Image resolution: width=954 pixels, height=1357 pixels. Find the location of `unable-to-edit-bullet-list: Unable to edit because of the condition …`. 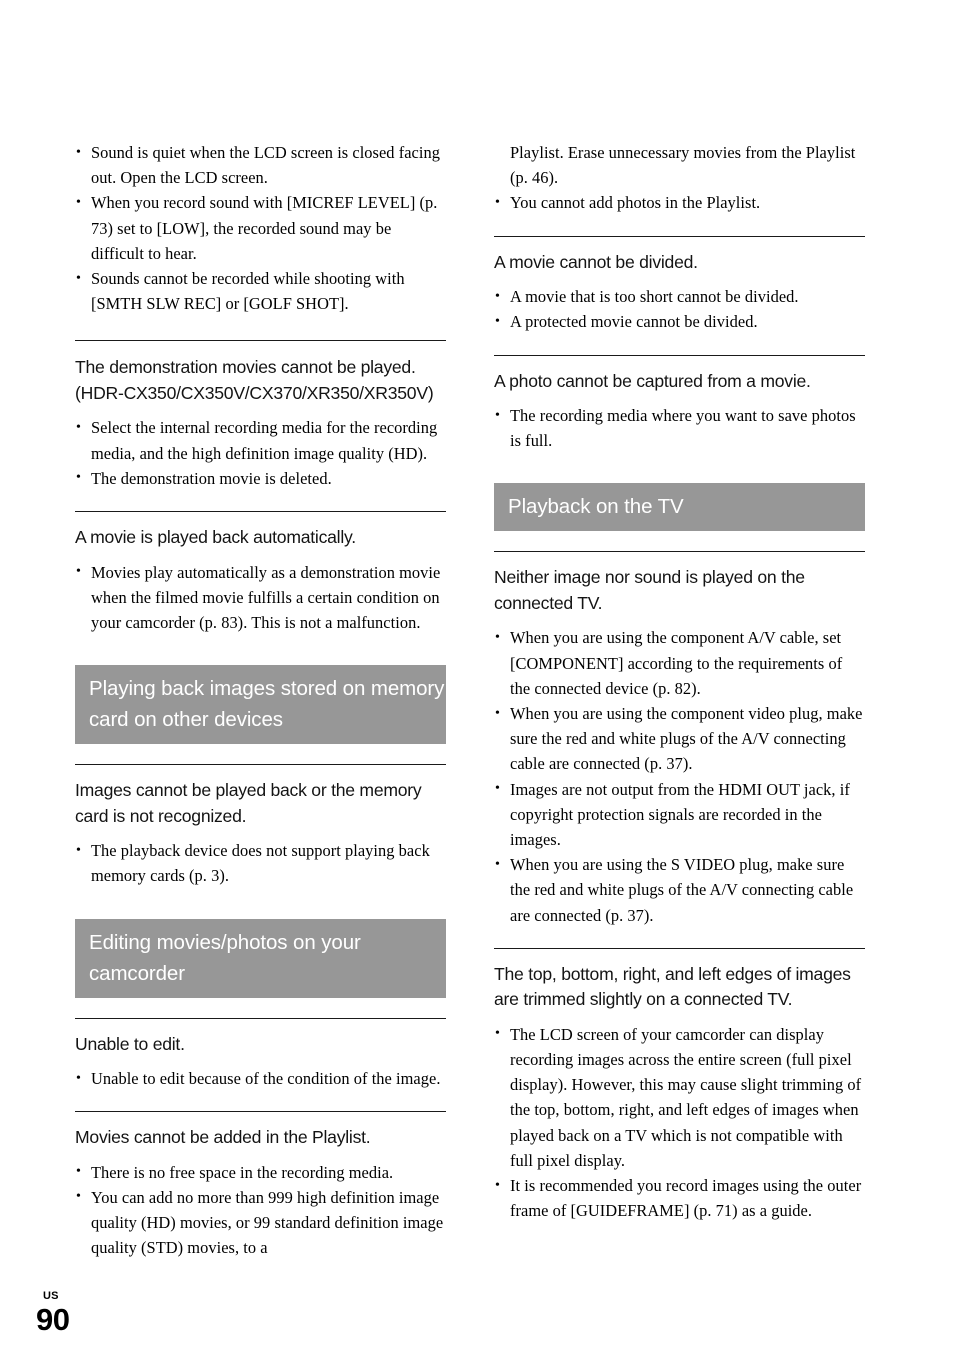

unable-to-edit-bullet-list: Unable to edit because of the condition … is located at coordinates (260, 1078).